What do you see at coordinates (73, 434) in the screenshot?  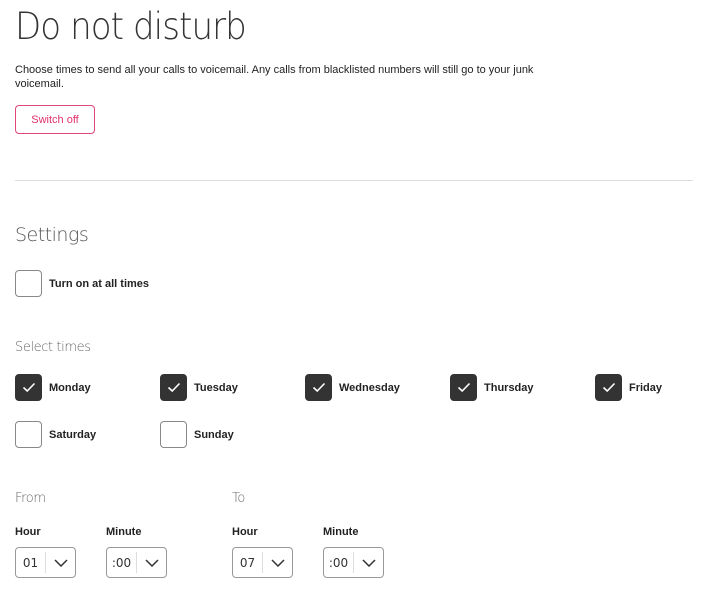 I see `saturday-label: Saturday` at bounding box center [73, 434].